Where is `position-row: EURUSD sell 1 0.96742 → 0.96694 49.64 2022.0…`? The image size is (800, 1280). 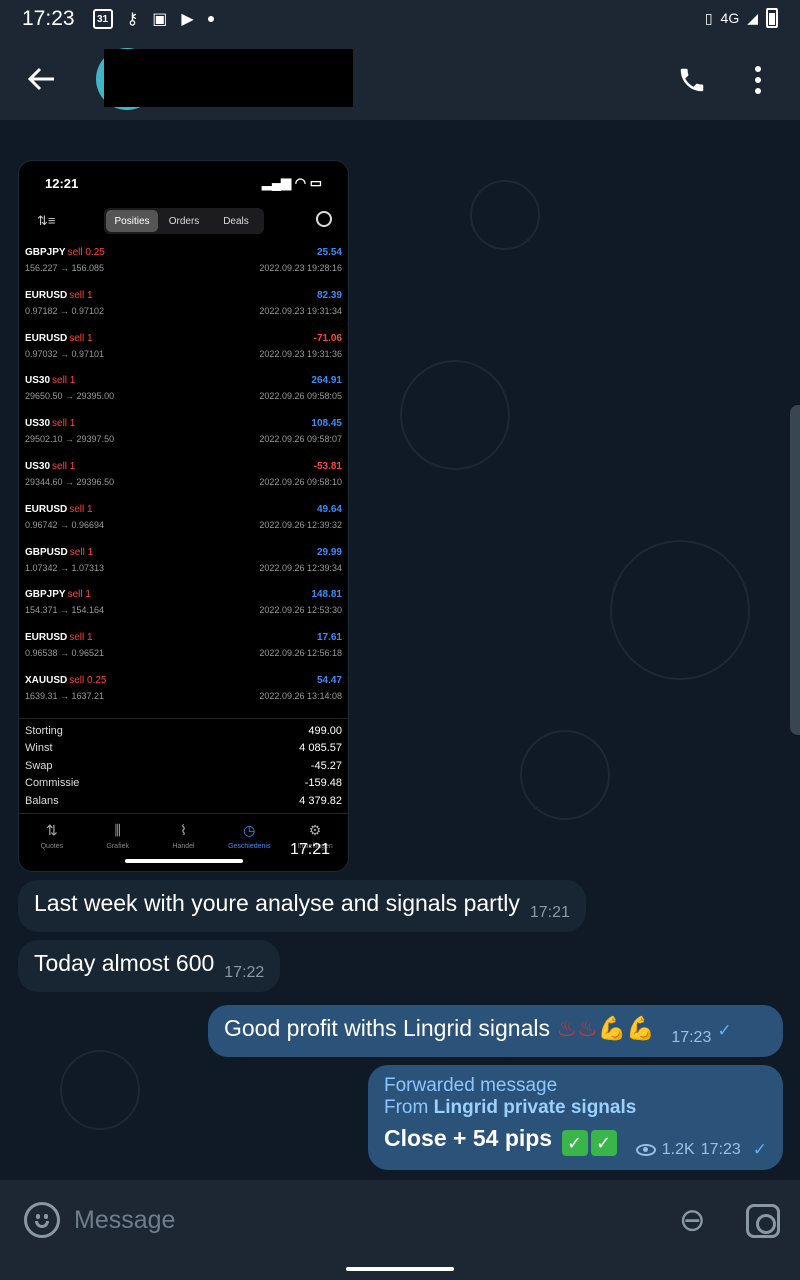 position-row: EURUSD sell 1 0.96742 → 0.96694 49.64 2022.0… is located at coordinates (183, 519).